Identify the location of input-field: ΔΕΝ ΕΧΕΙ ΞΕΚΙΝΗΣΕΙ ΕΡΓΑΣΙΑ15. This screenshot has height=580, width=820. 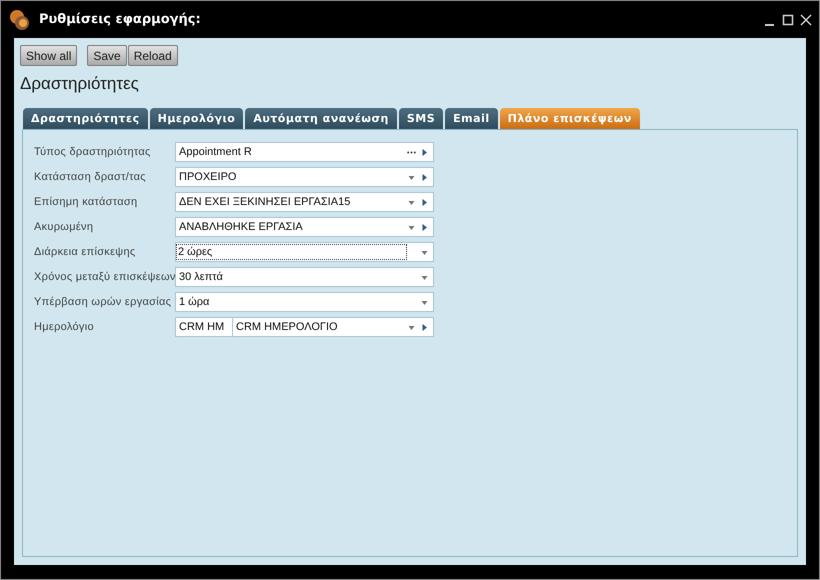
(304, 202).